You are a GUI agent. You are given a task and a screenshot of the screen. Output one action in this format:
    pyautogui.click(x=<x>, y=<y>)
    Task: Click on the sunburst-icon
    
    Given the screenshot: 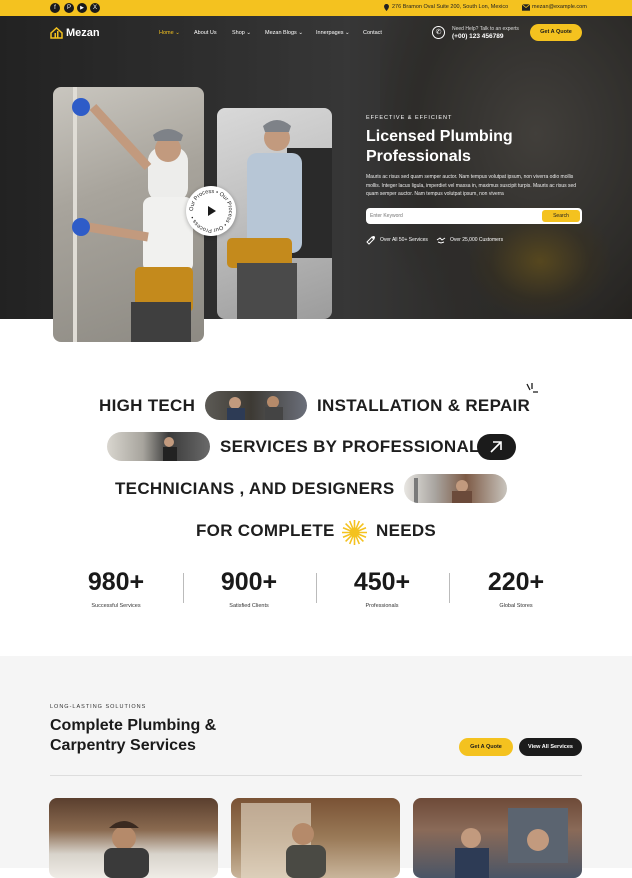 What is the action you would take?
    pyautogui.click(x=354, y=532)
    